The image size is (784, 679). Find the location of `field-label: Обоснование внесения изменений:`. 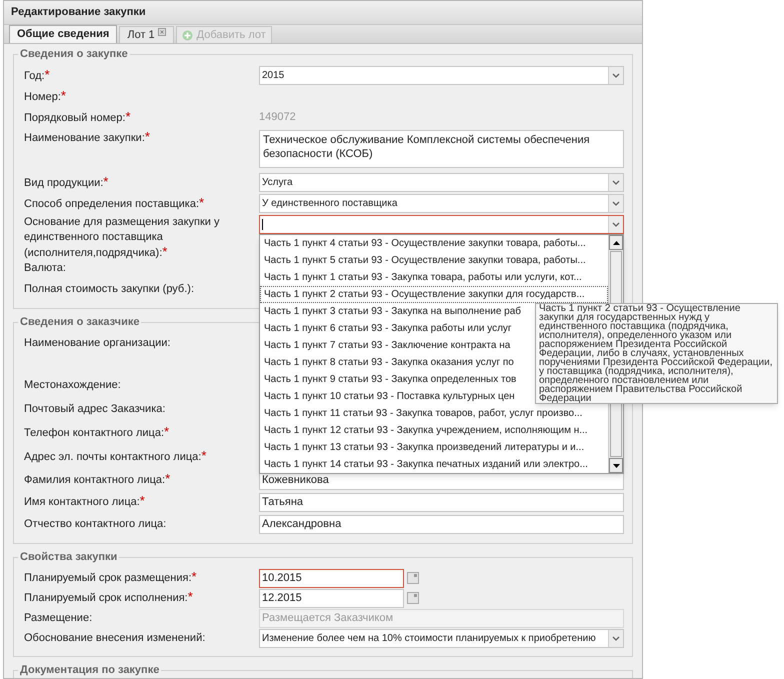

field-label: Обоснование внесения изменений: is located at coordinates (114, 638).